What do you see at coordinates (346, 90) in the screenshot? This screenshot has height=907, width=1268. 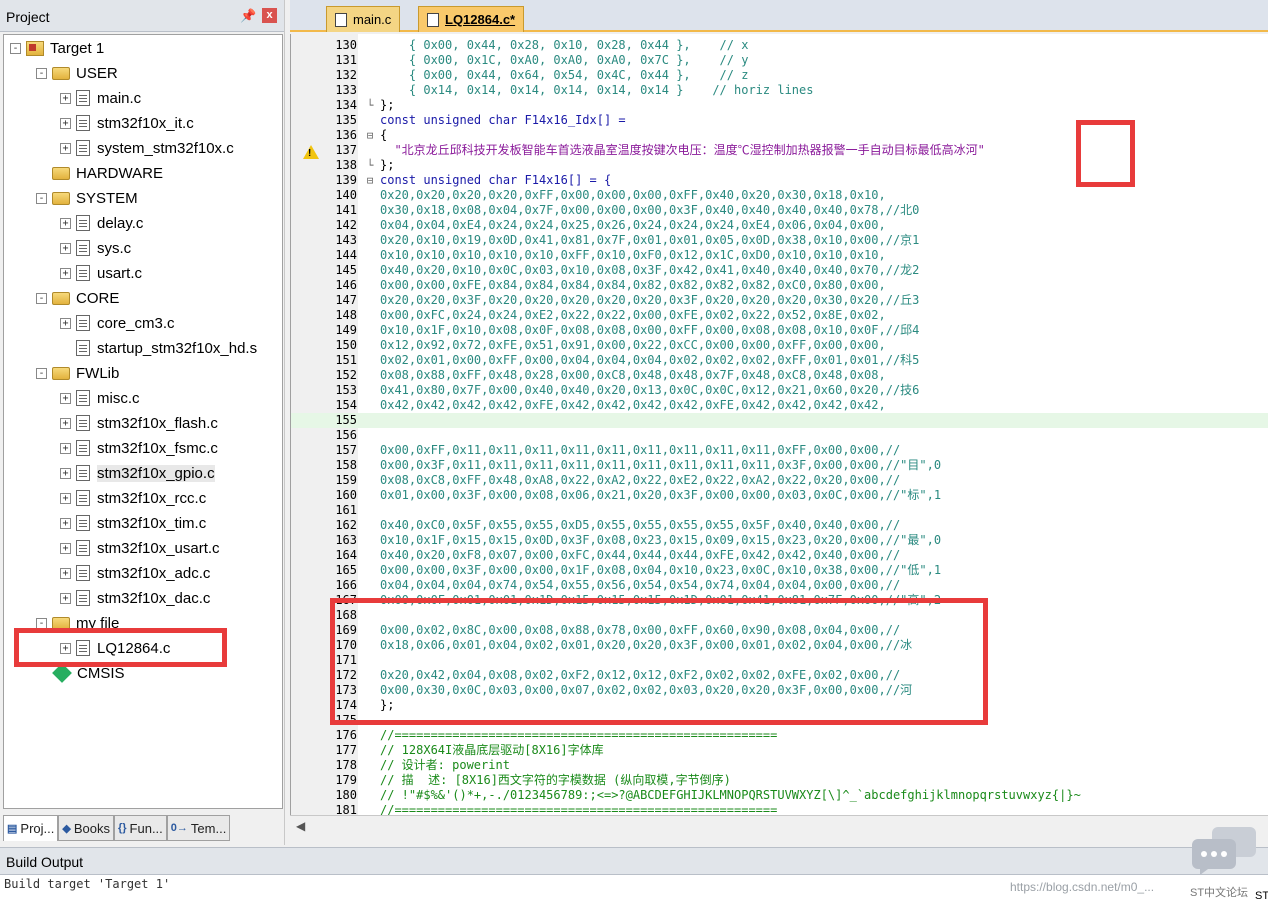 I see `line-number: 133` at bounding box center [346, 90].